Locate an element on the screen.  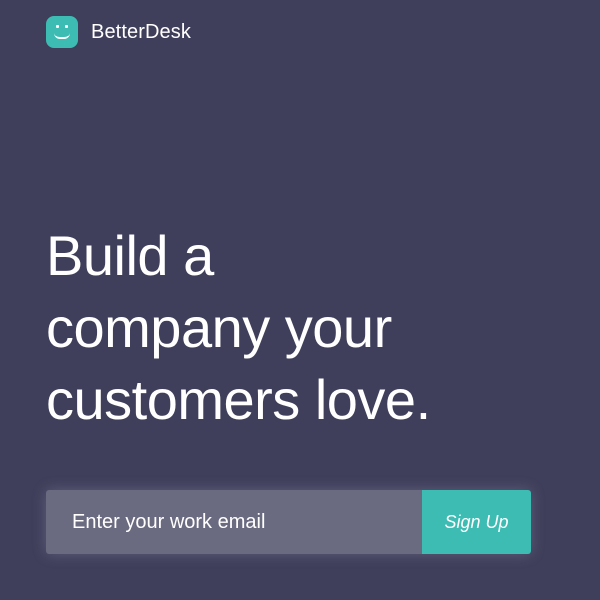
logo-left-eye is located at coordinates (57, 26).